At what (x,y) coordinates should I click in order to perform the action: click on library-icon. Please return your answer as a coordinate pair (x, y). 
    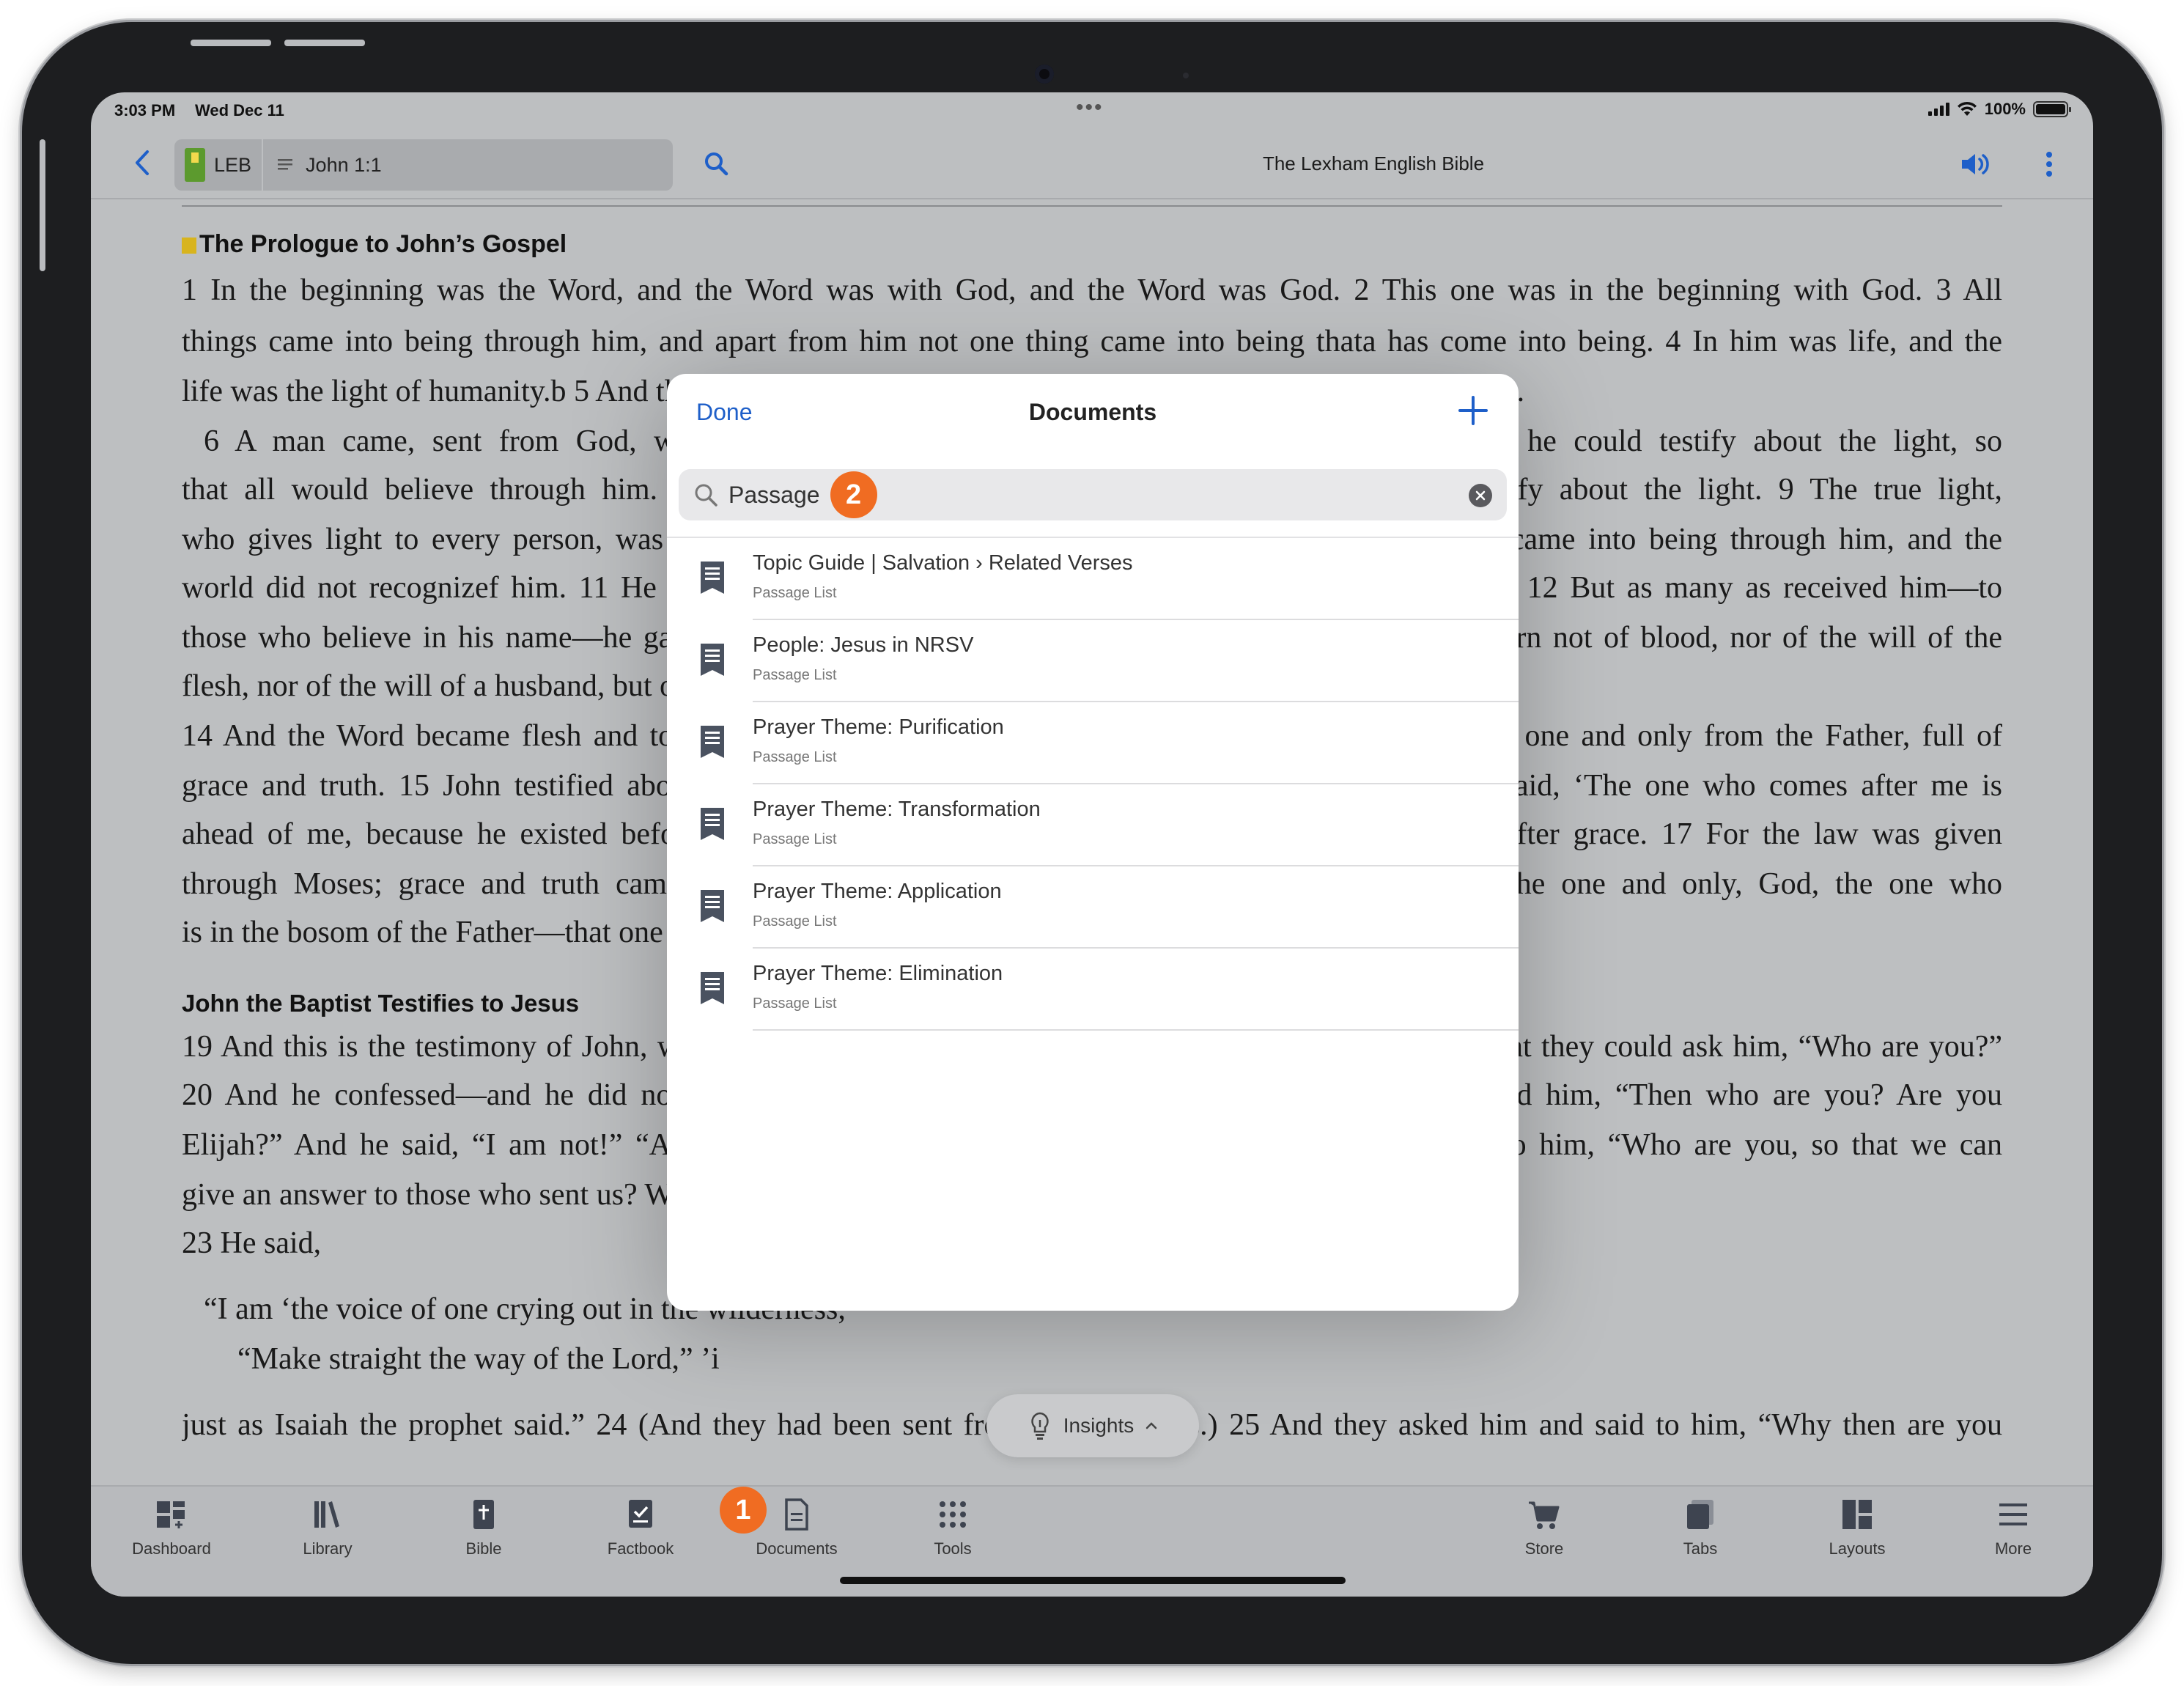
    Looking at the image, I should click on (326, 1514).